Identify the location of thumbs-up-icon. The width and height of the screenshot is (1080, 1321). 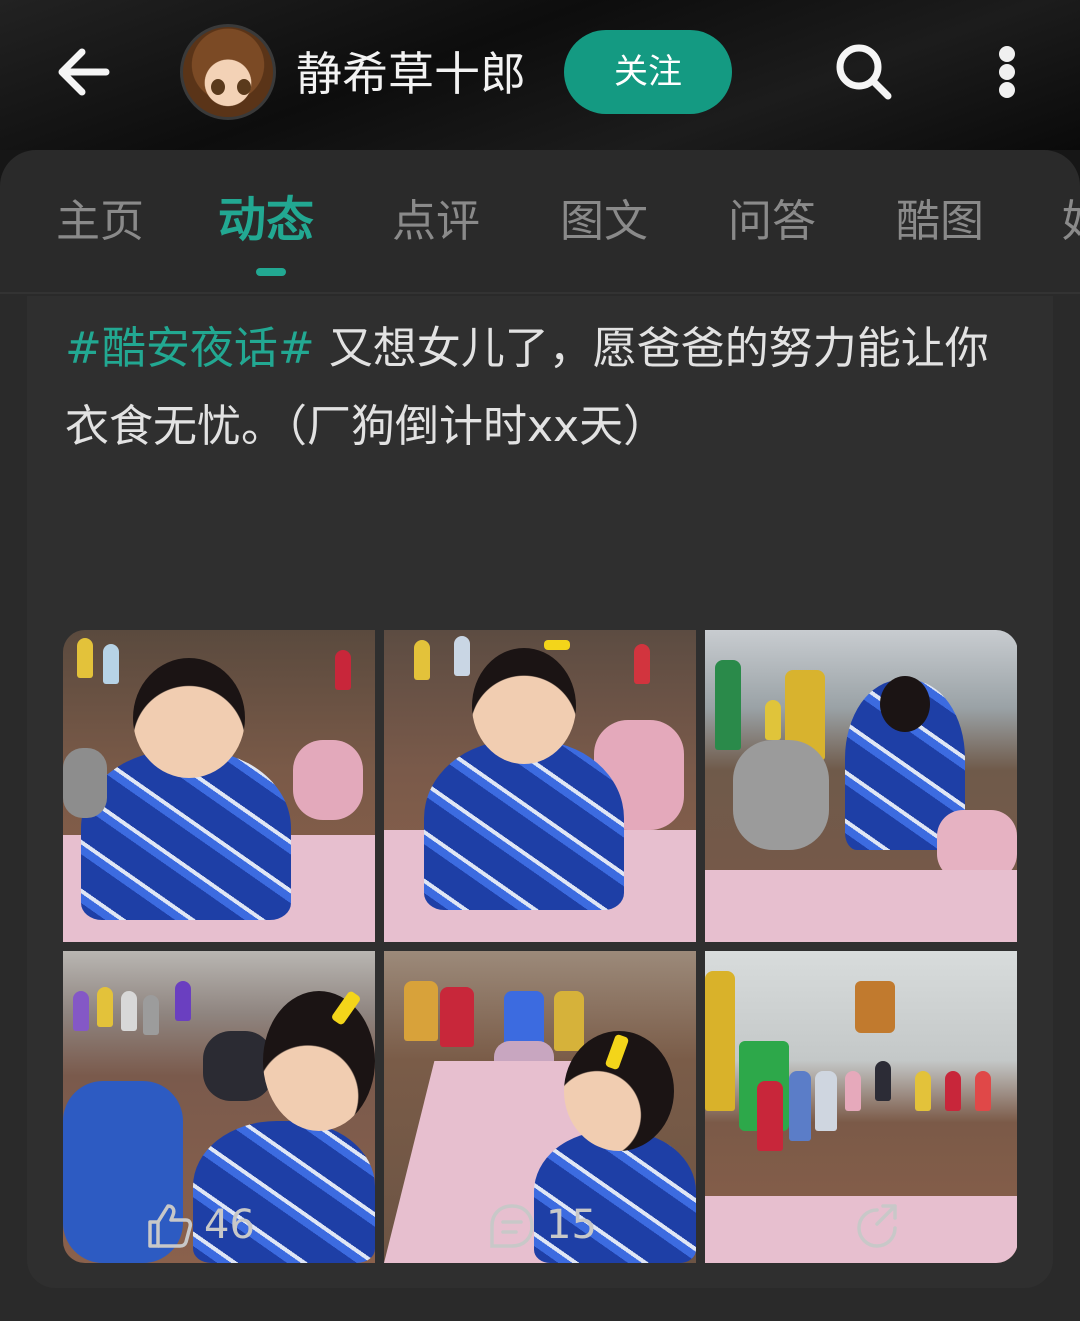
(170, 1226).